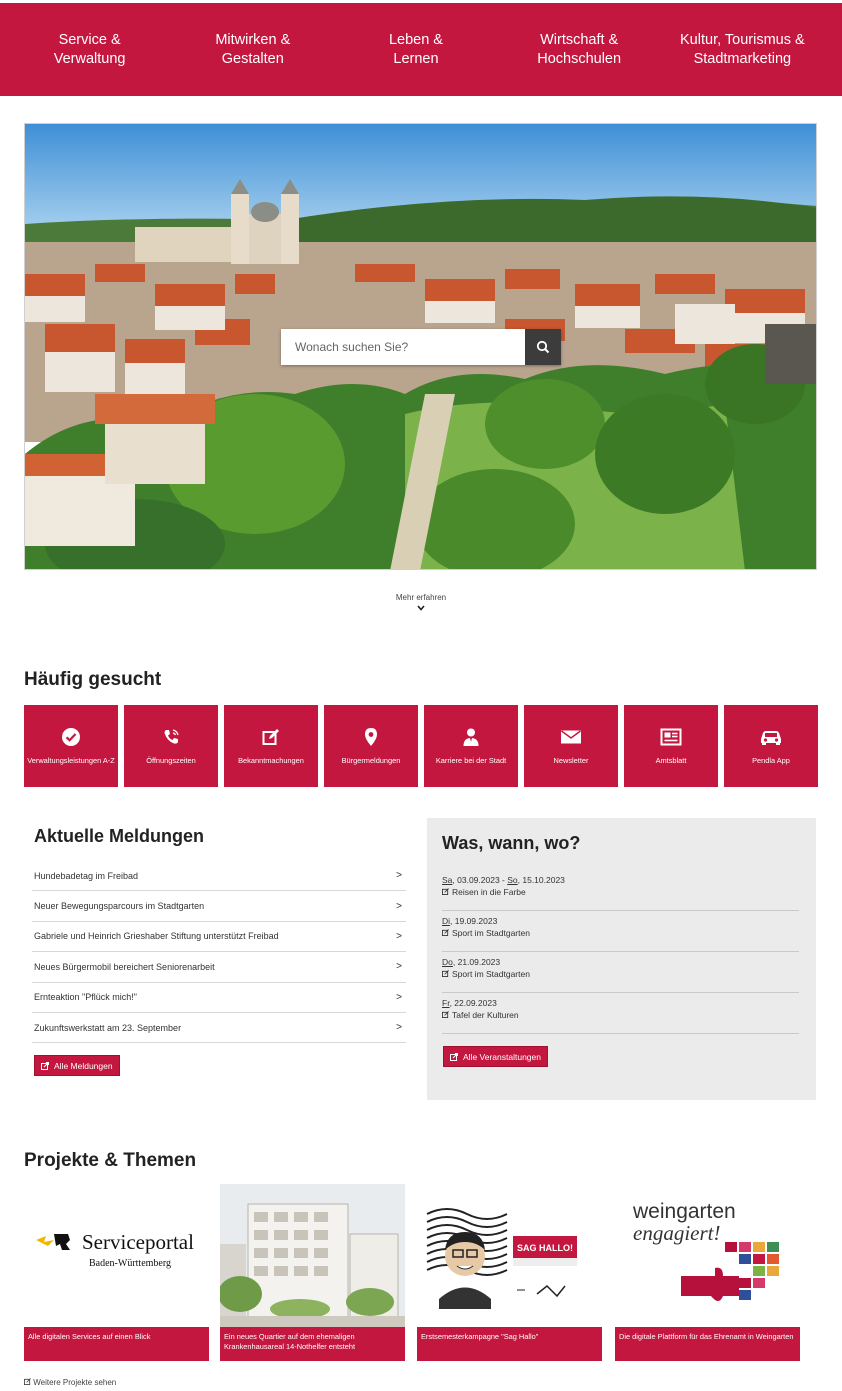 The width and height of the screenshot is (842, 1391). Describe the element at coordinates (119, 836) in the screenshot. I see `news-section-title: Aktuelle Meldungen` at that location.